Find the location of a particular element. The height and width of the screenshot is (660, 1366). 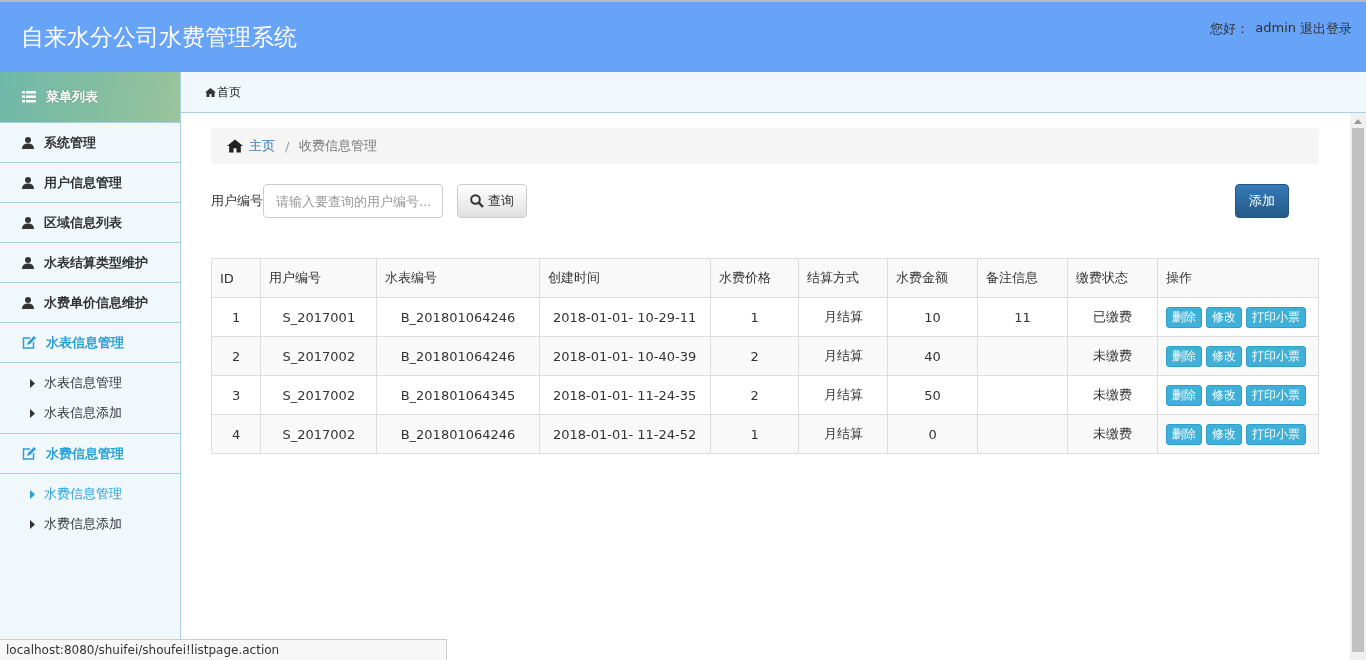

home-tab: 首页 is located at coordinates (223, 92).